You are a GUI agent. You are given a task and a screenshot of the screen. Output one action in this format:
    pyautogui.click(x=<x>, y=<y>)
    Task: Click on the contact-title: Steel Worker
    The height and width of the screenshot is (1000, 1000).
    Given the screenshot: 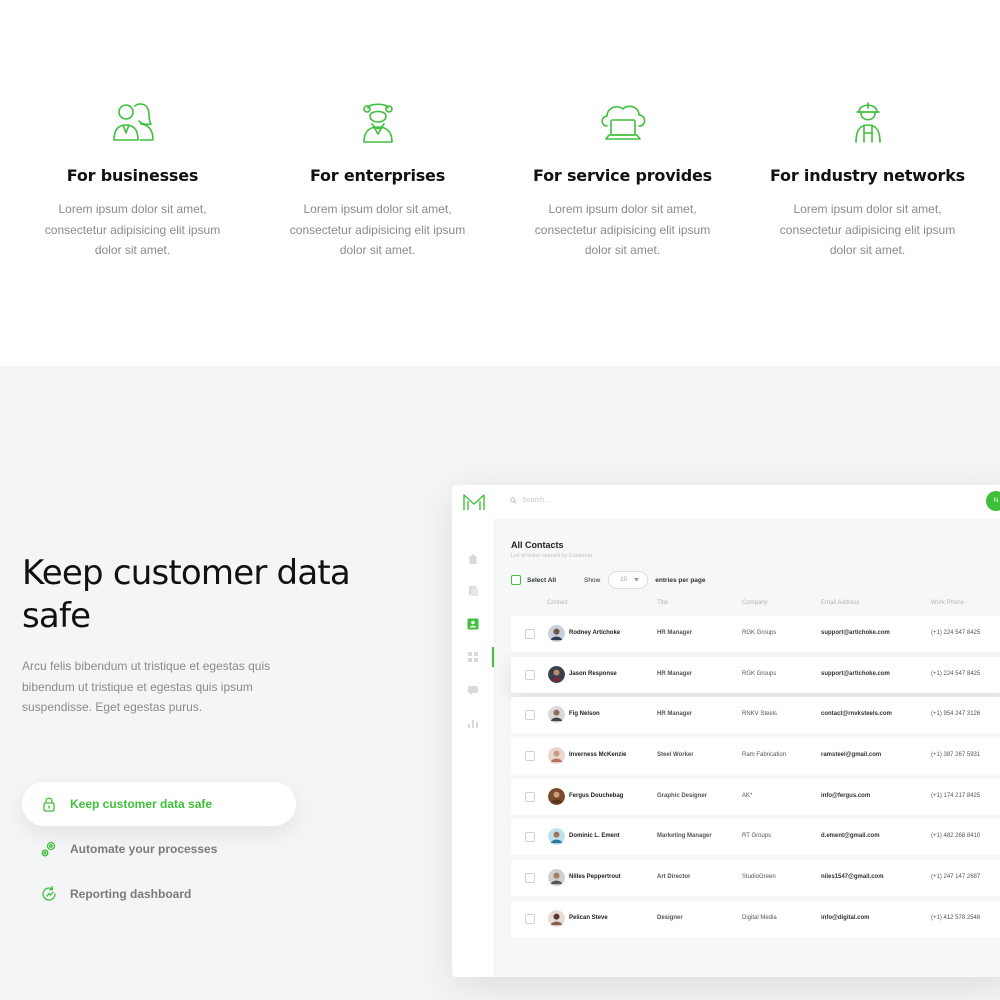 What is the action you would take?
    pyautogui.click(x=675, y=755)
    